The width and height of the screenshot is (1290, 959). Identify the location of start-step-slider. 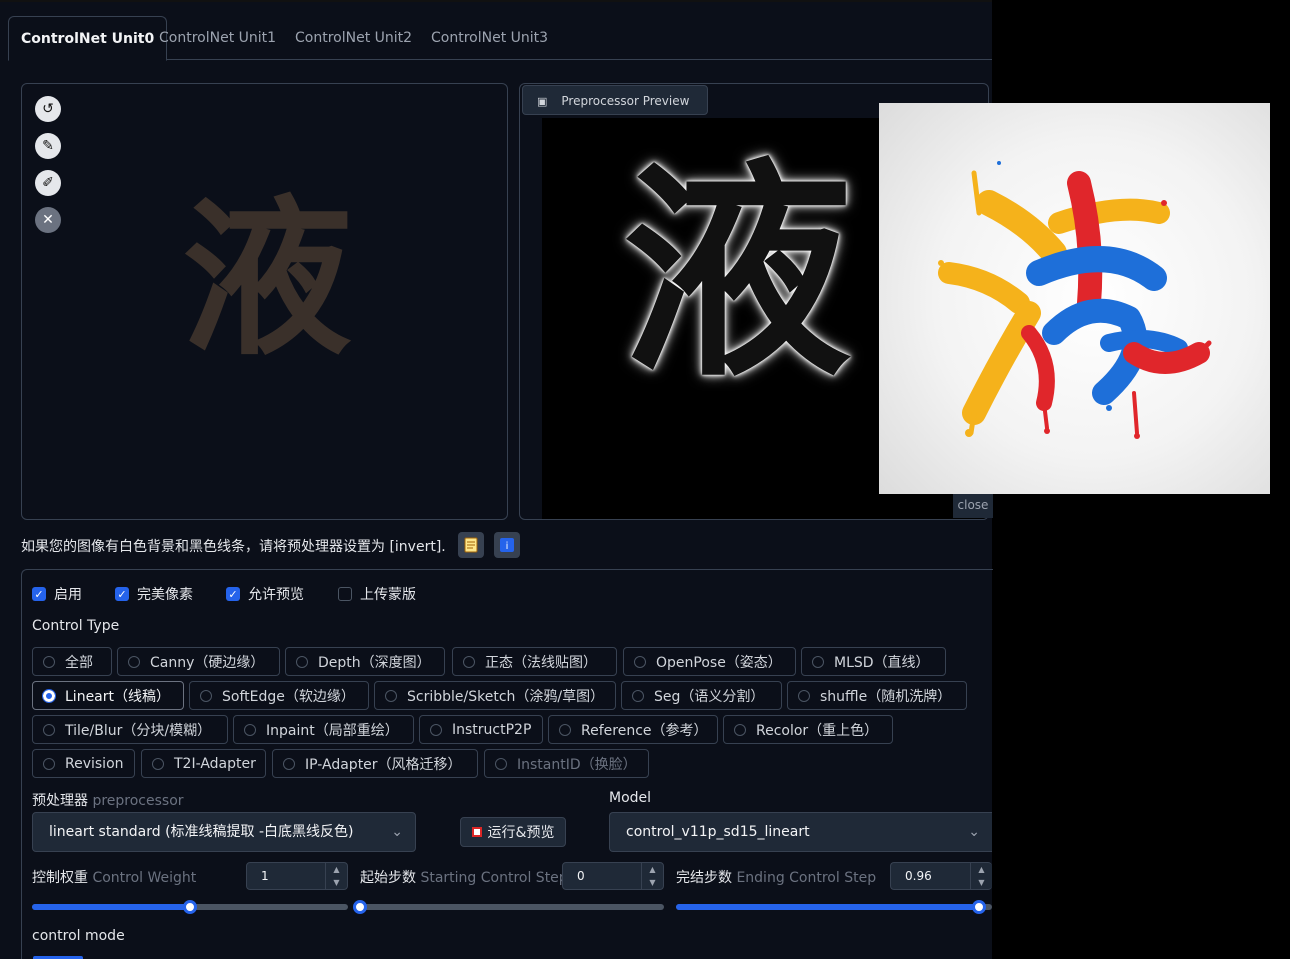
(508, 907).